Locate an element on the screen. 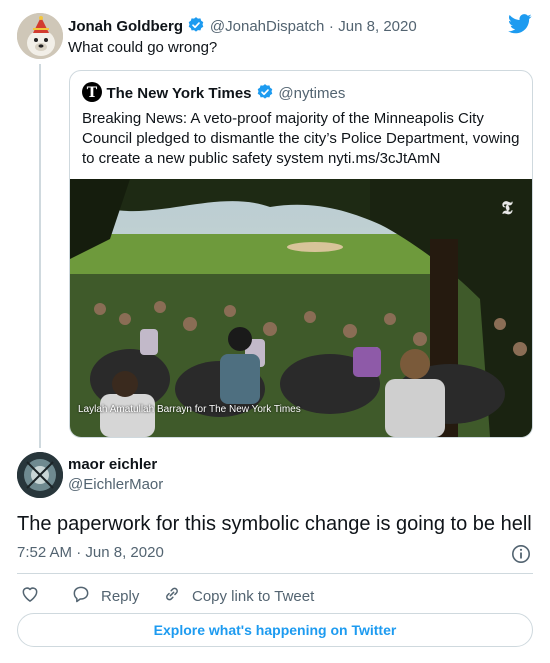 The height and width of the screenshot is (663, 550). info-icon is located at coordinates (521, 556).